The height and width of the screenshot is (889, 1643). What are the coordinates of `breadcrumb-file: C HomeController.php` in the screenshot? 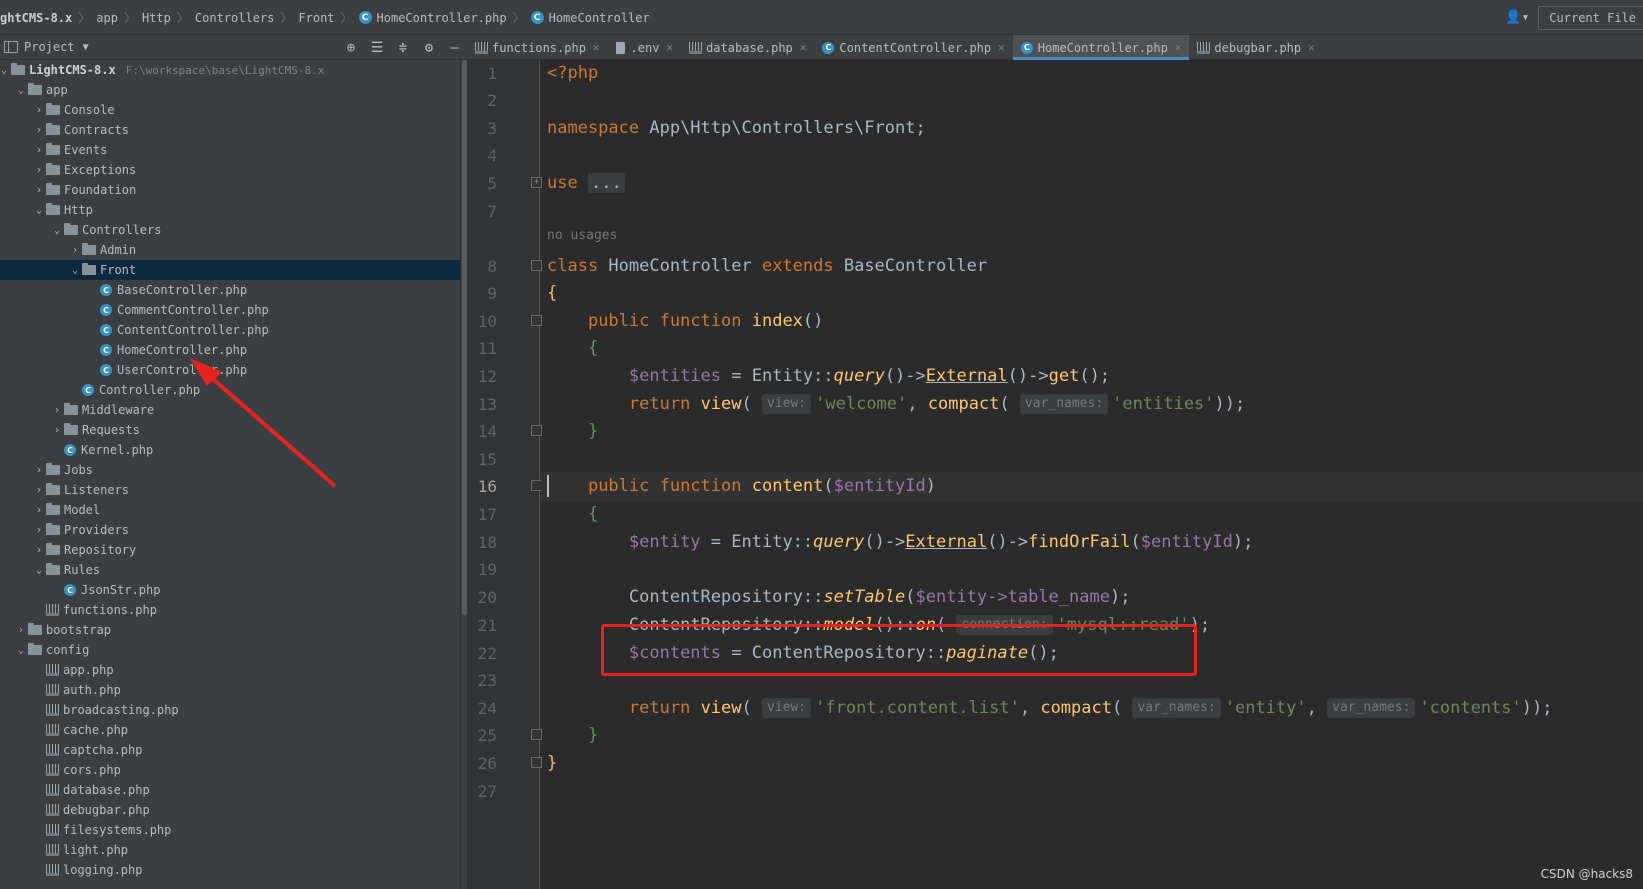 It's located at (432, 18).